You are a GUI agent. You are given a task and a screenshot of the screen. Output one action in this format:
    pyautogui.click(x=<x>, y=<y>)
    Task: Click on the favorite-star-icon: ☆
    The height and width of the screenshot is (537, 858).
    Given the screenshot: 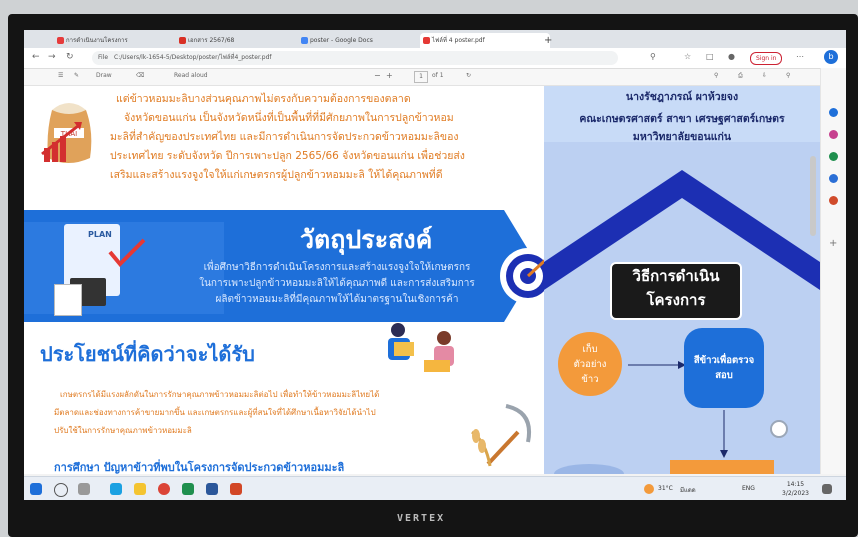 What is the action you would take?
    pyautogui.click(x=687, y=56)
    